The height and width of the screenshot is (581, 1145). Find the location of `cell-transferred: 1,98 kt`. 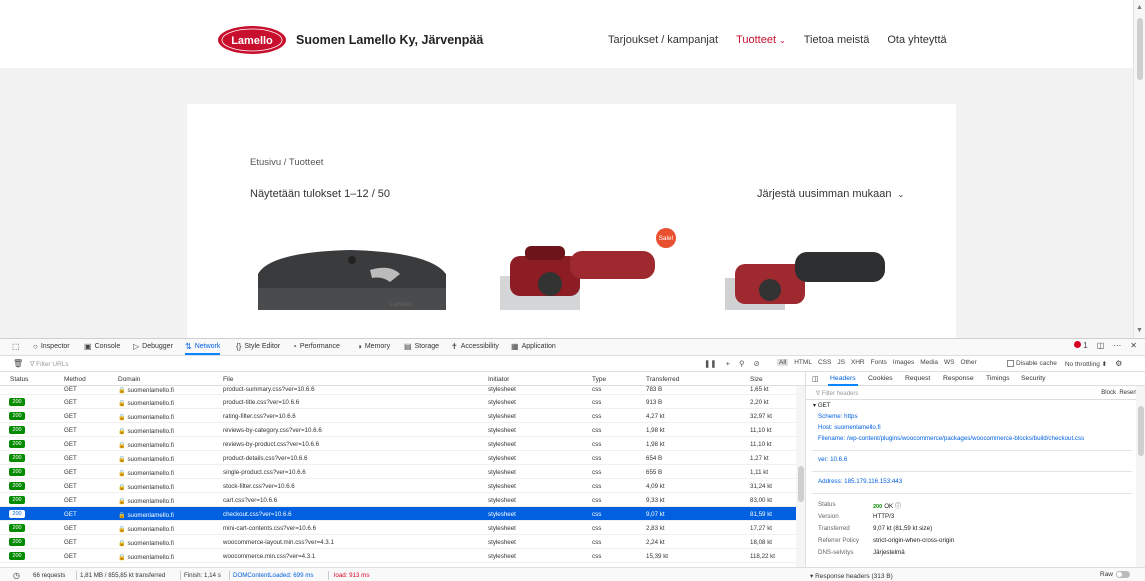

cell-transferred: 1,98 kt is located at coordinates (655, 444).